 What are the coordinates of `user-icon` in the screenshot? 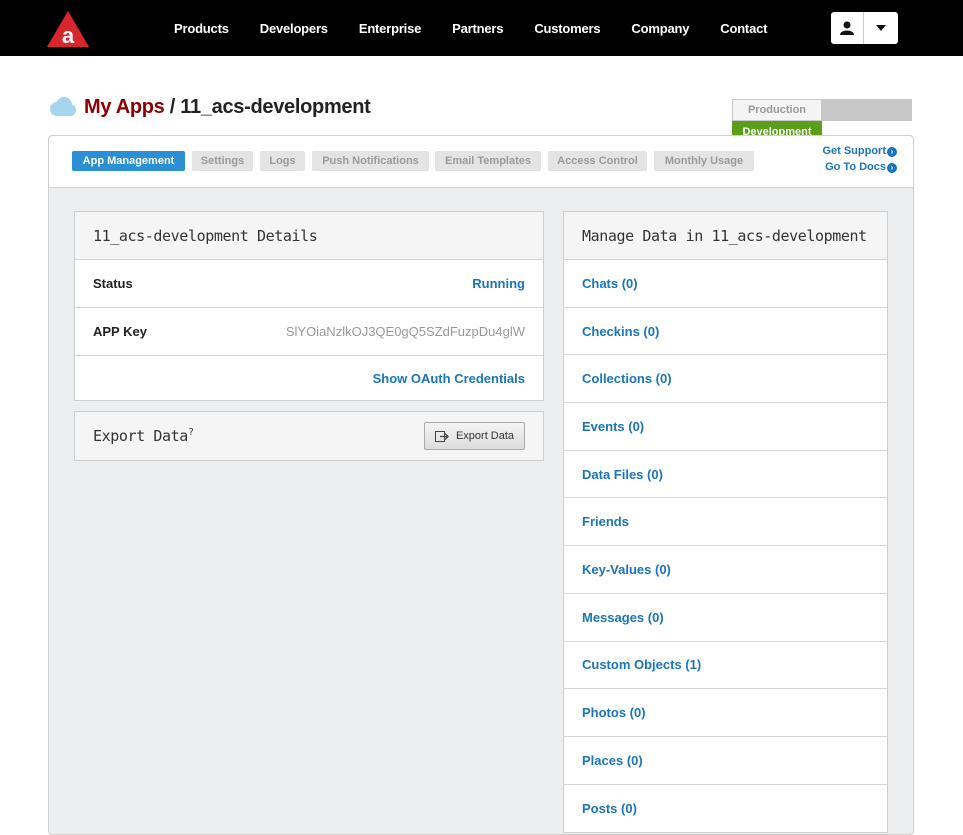 It's located at (847, 28).